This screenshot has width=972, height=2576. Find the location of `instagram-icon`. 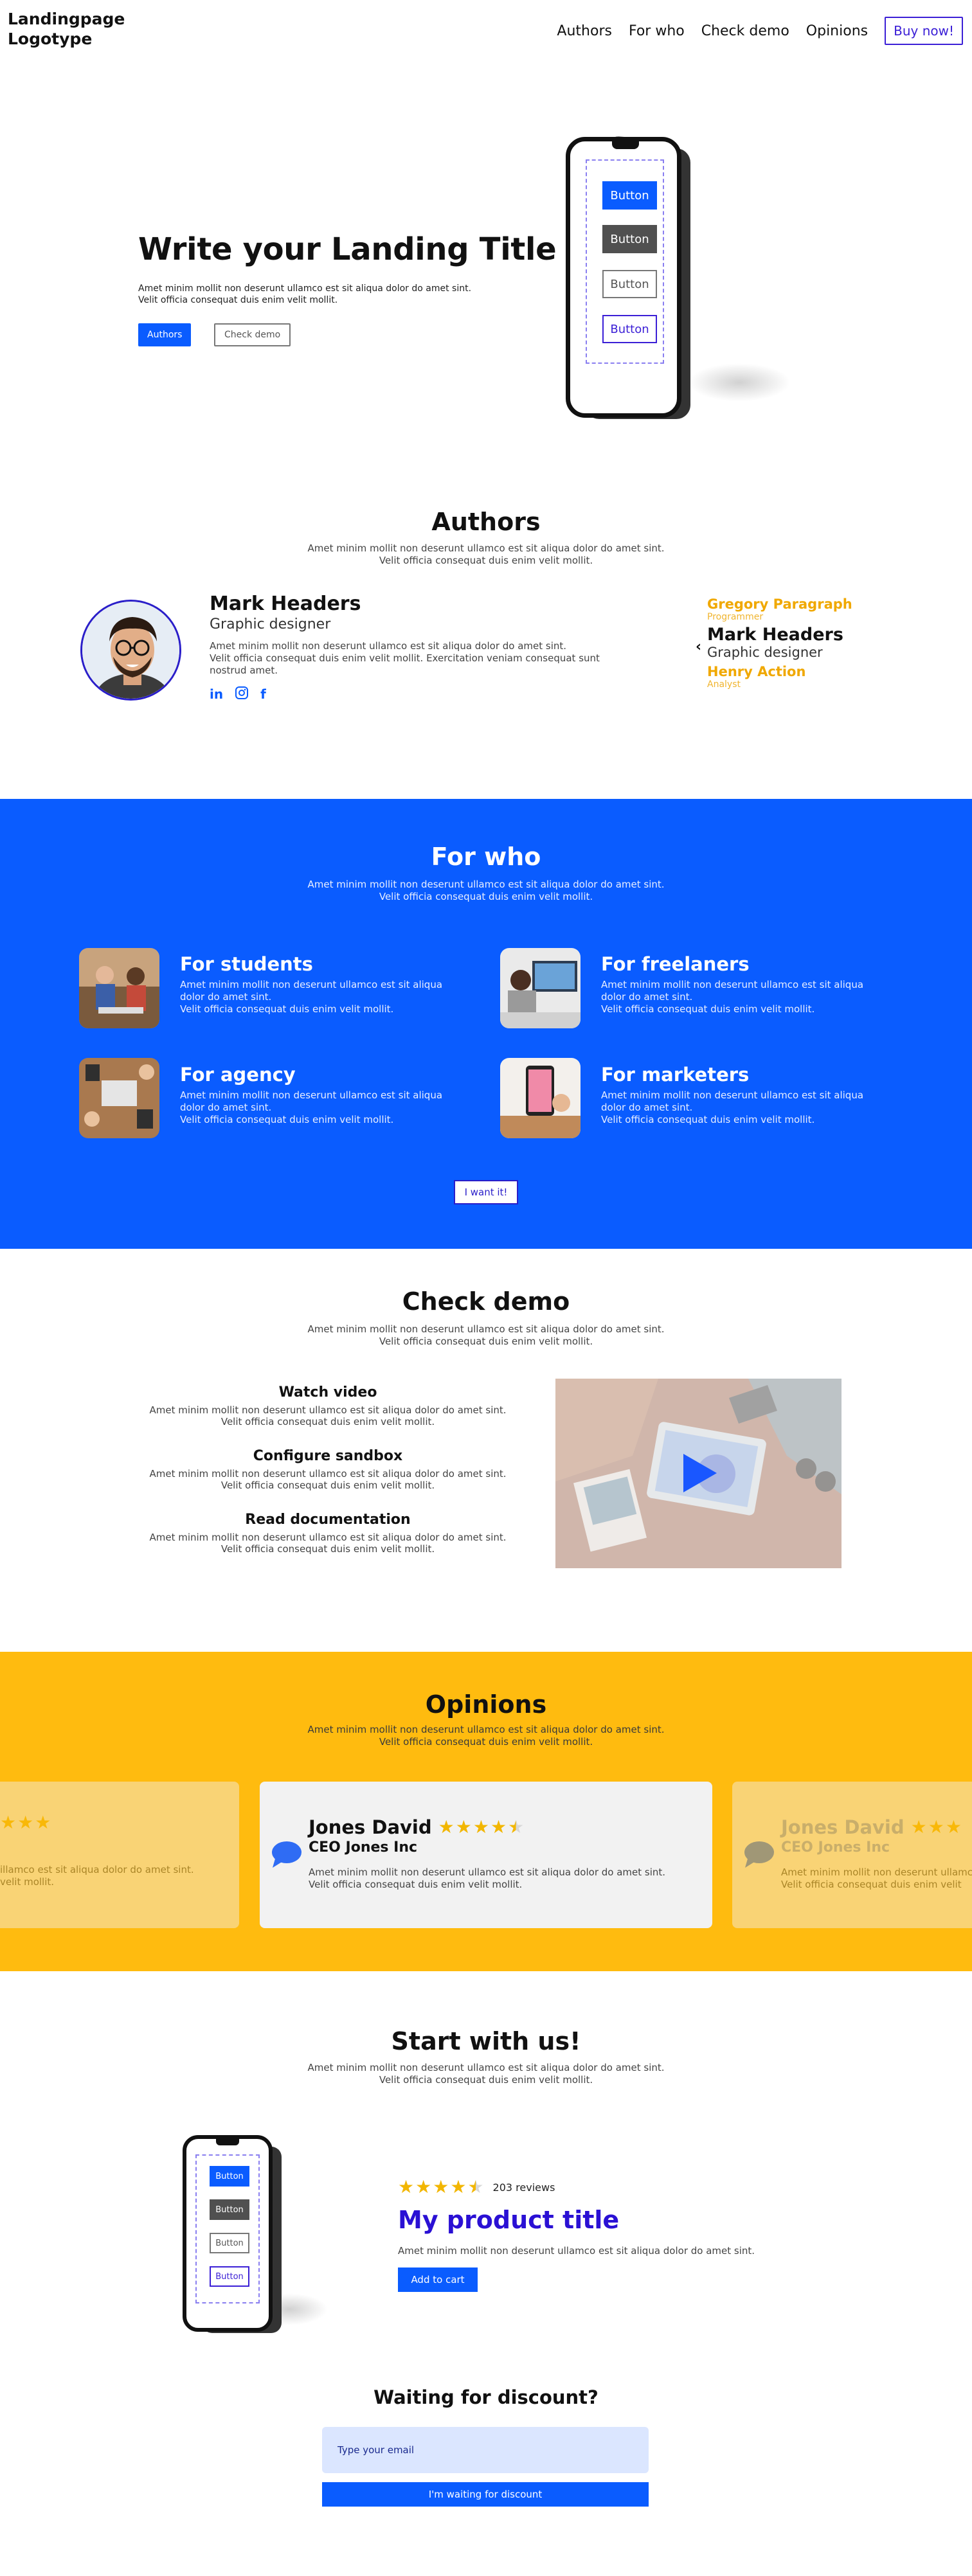

instagram-icon is located at coordinates (242, 694).